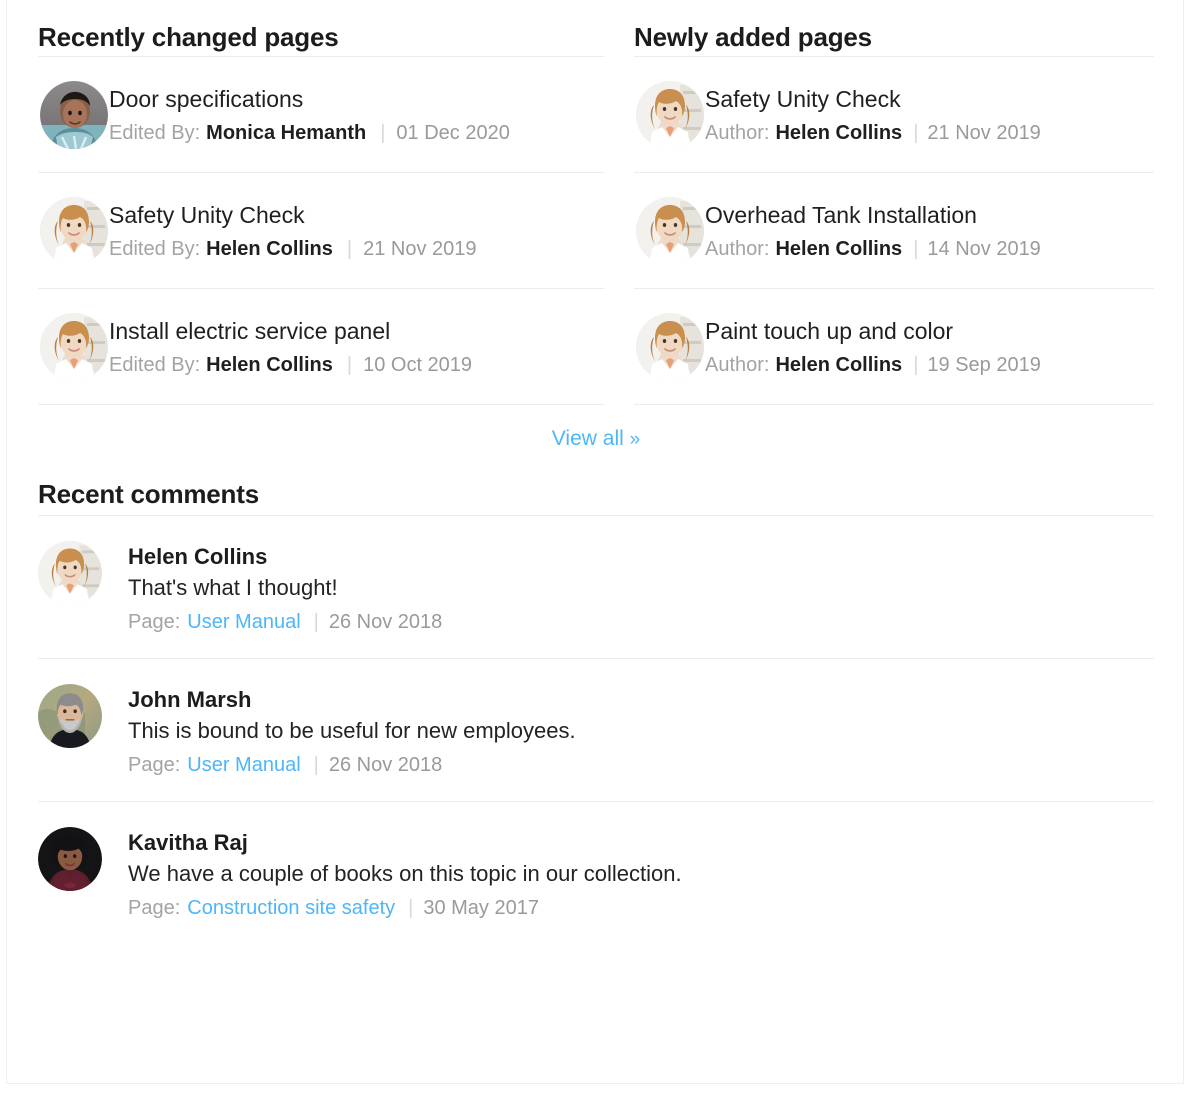  I want to click on page-meta: Edited By: Helen Collins | 10 Oct 2019, so click(356, 365).